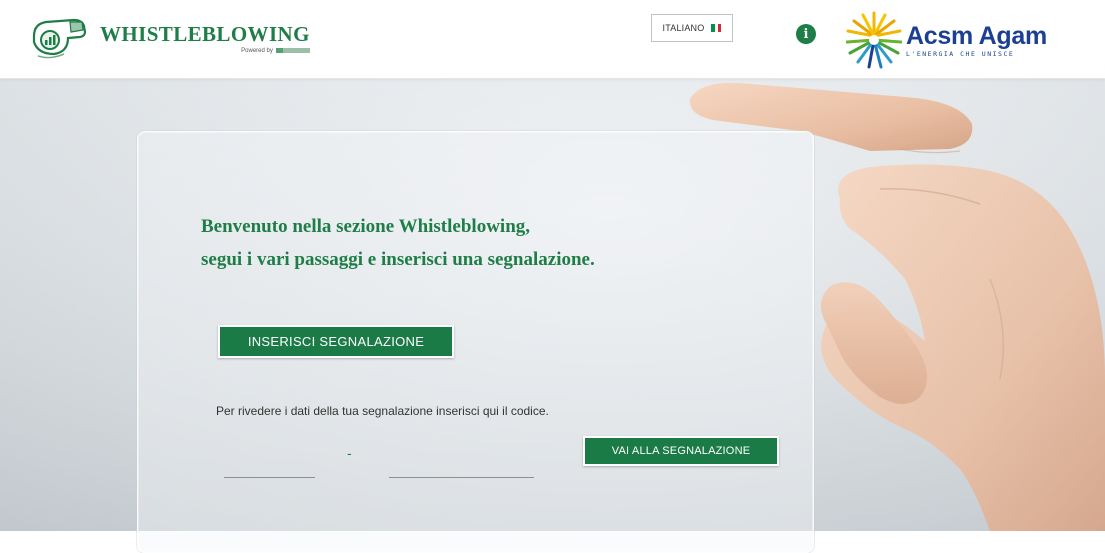 The image size is (1105, 553). What do you see at coordinates (960, 53) in the screenshot?
I see `acsm-agam-tagline: L'ENERGIA CHE UNISCE` at bounding box center [960, 53].